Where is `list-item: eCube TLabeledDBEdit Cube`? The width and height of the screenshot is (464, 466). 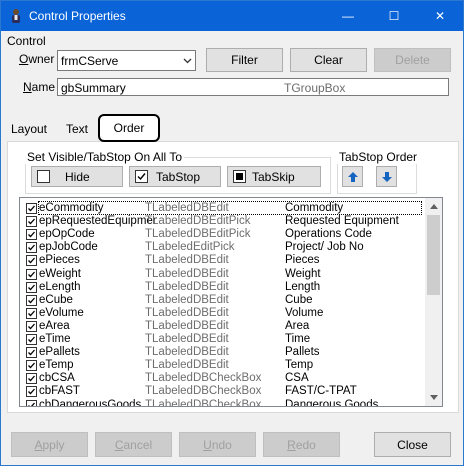
list-item: eCube TLabeledDBEdit Cube is located at coordinates (222, 301).